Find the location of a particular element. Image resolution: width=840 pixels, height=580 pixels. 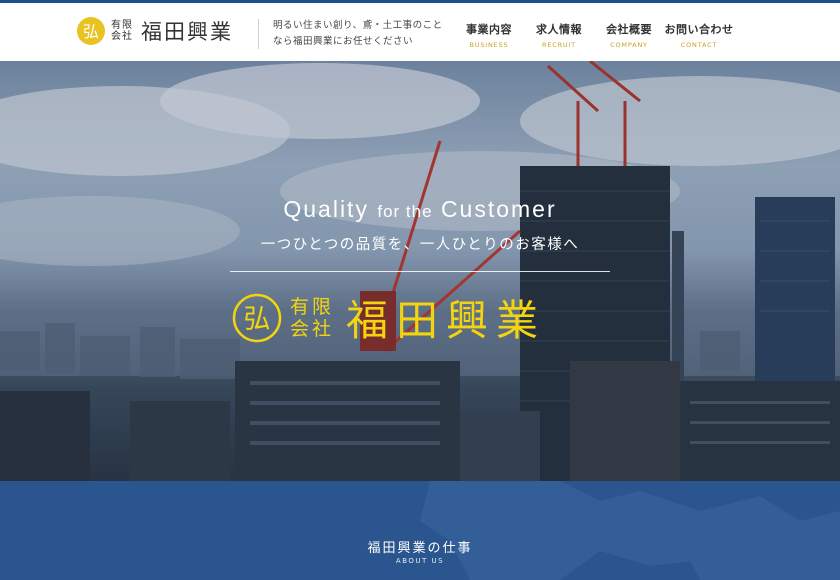

logo-company-name: 福田興業 is located at coordinates (187, 32).